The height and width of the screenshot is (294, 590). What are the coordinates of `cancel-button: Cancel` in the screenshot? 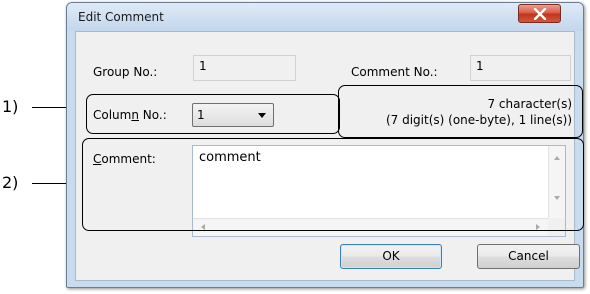 It's located at (528, 256).